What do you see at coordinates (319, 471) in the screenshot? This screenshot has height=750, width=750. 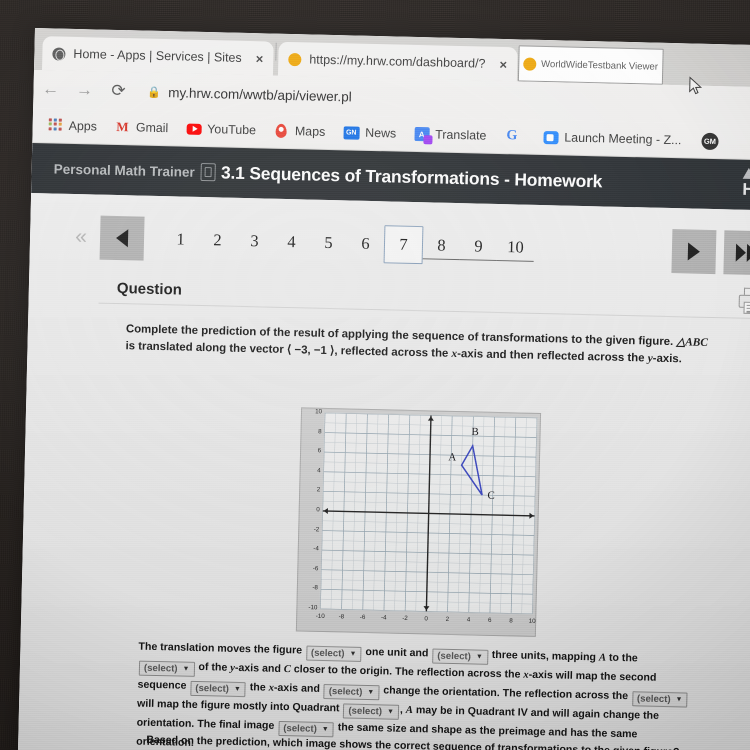 I see `y-tick-4: 4` at bounding box center [319, 471].